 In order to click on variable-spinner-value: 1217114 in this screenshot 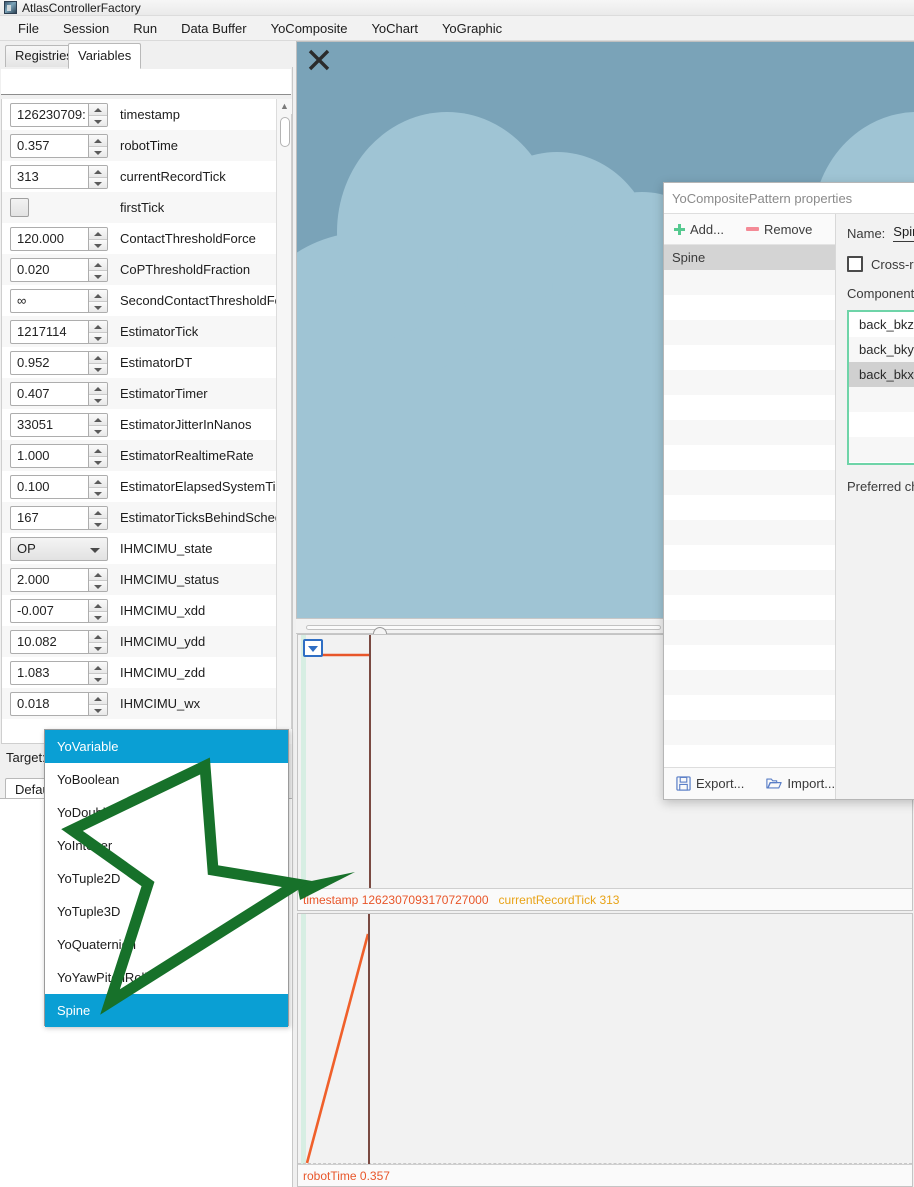, I will do `click(49, 332)`.